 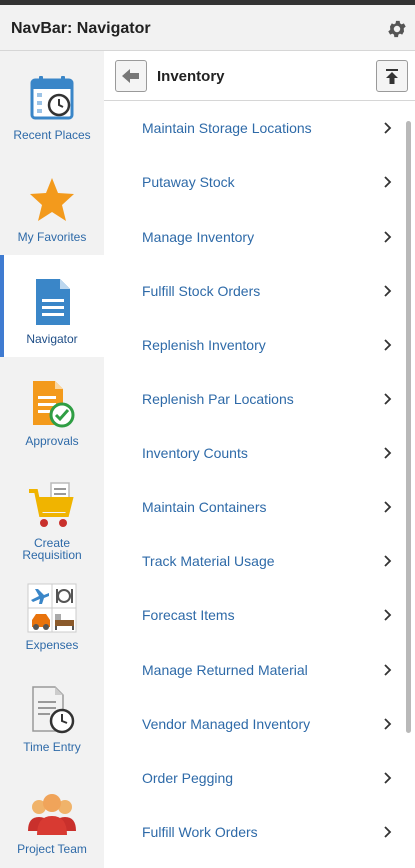 I want to click on menu-item-label: Inventory Counts, so click(x=195, y=453).